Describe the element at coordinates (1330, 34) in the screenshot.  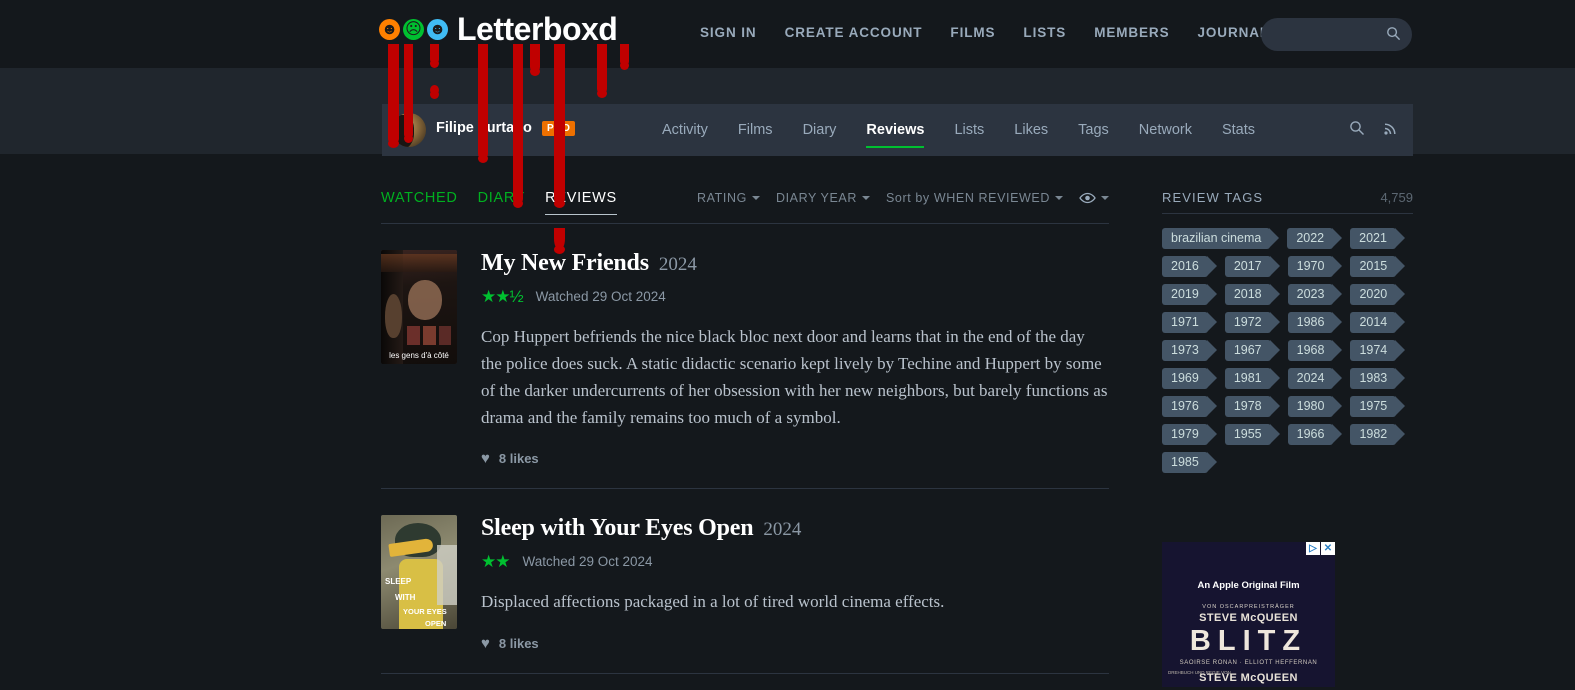
I see `search-input` at that location.